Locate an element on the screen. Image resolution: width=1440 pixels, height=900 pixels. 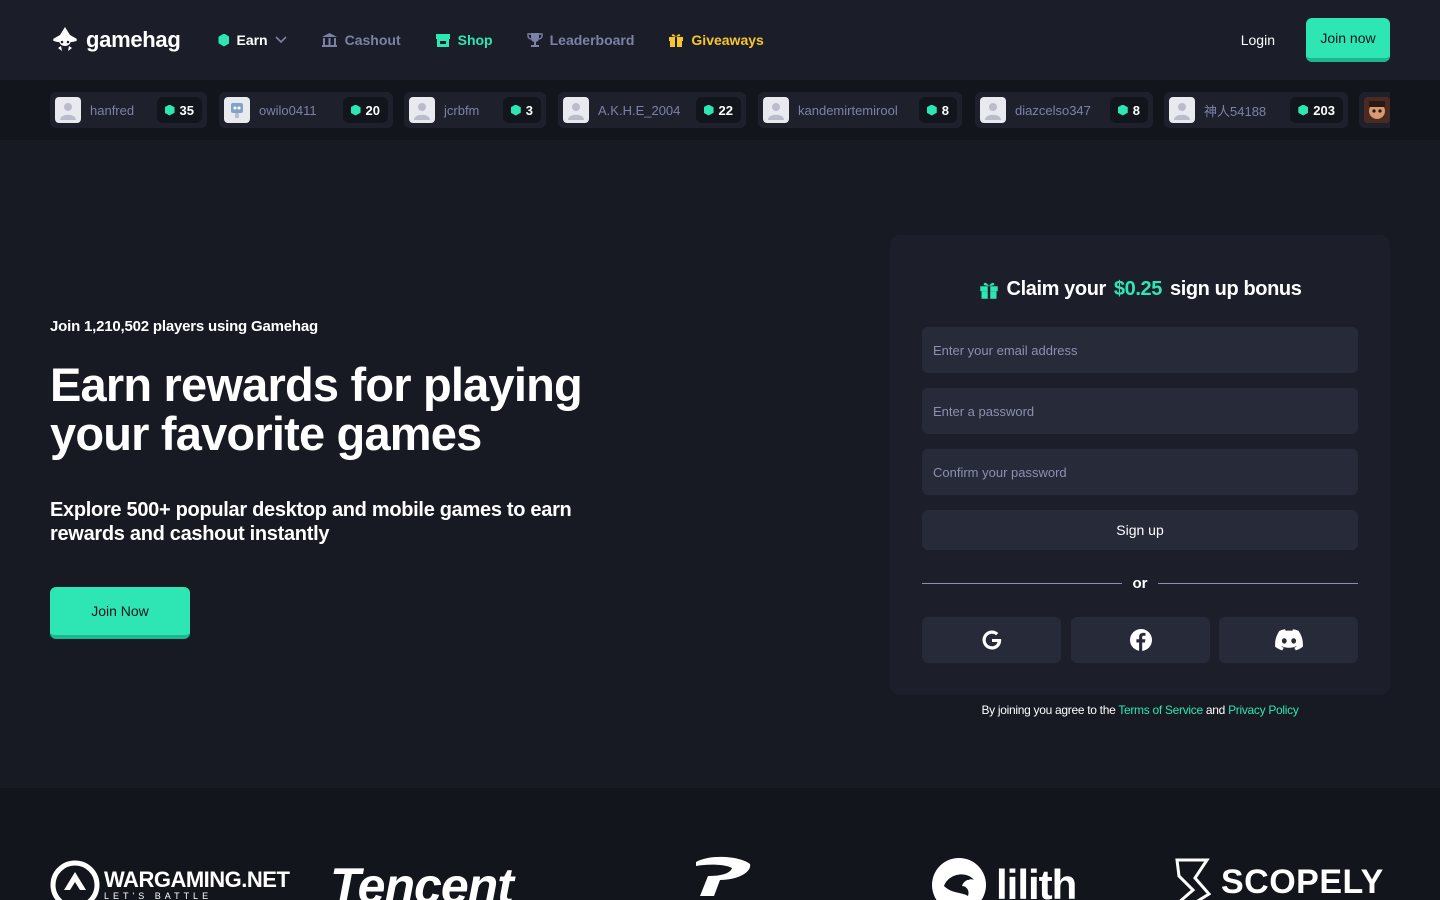
bonus-amount: $0.25 is located at coordinates (1137, 289).